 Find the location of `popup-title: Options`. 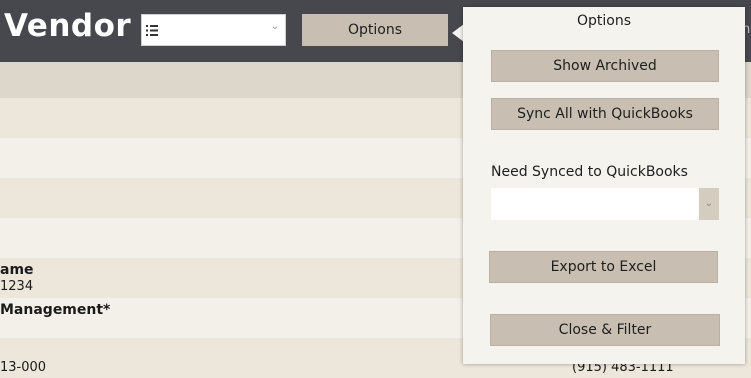

popup-title: Options is located at coordinates (604, 21).